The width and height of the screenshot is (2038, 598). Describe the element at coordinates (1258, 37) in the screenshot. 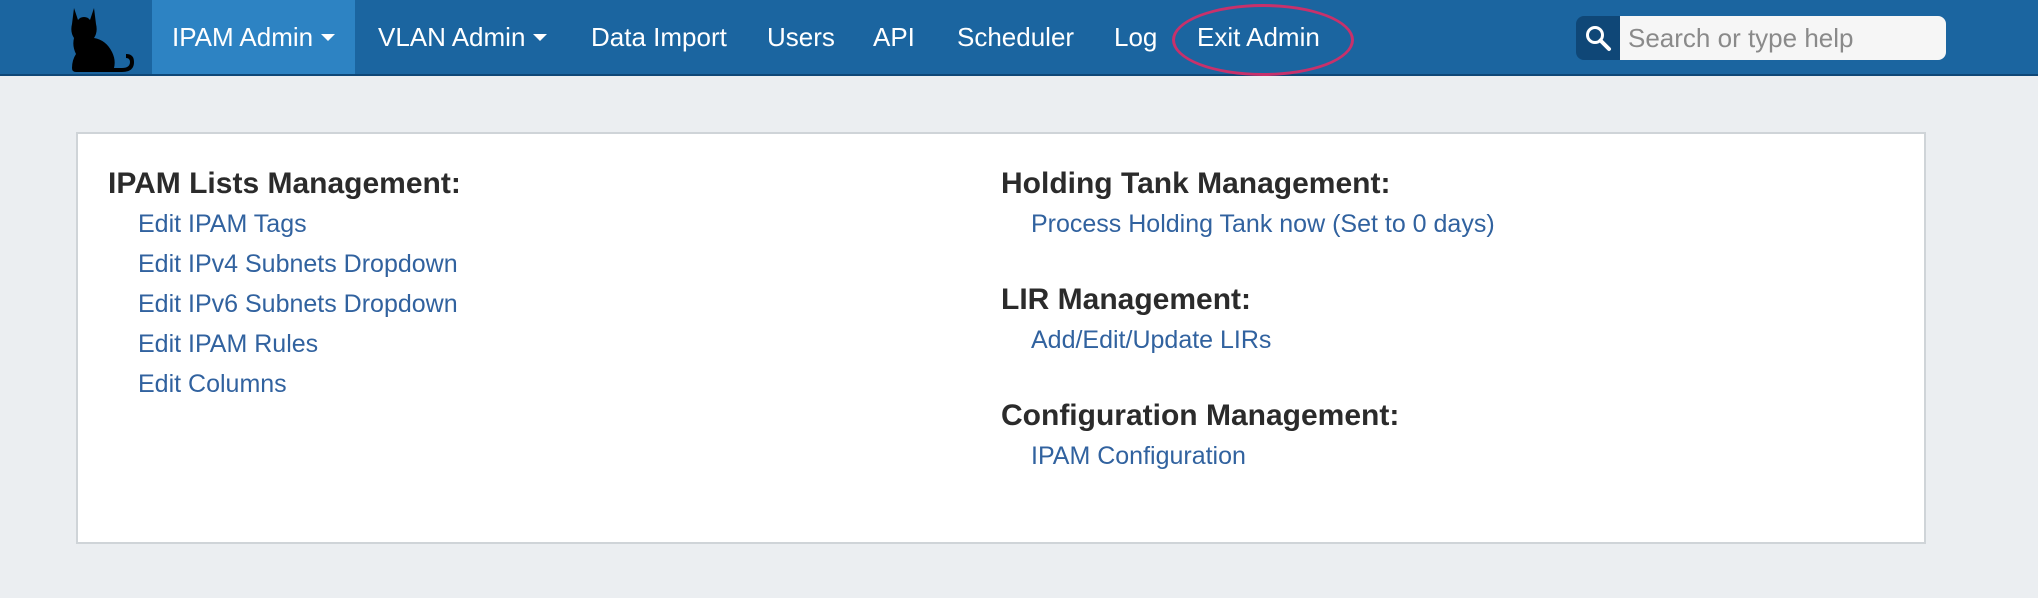

I see `nav-exit-admin: Exit Admin` at that location.